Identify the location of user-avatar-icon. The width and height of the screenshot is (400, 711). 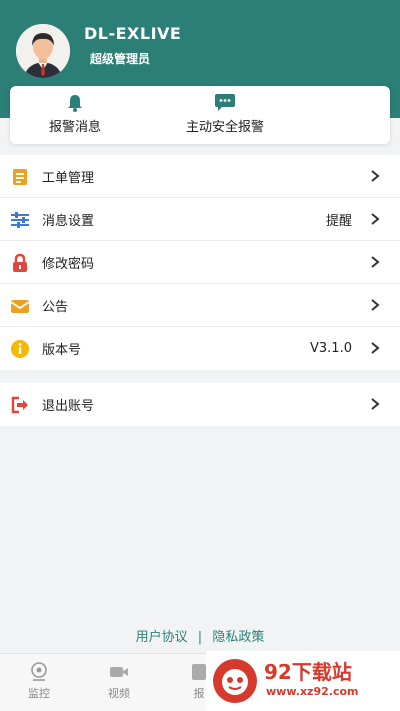
(43, 51).